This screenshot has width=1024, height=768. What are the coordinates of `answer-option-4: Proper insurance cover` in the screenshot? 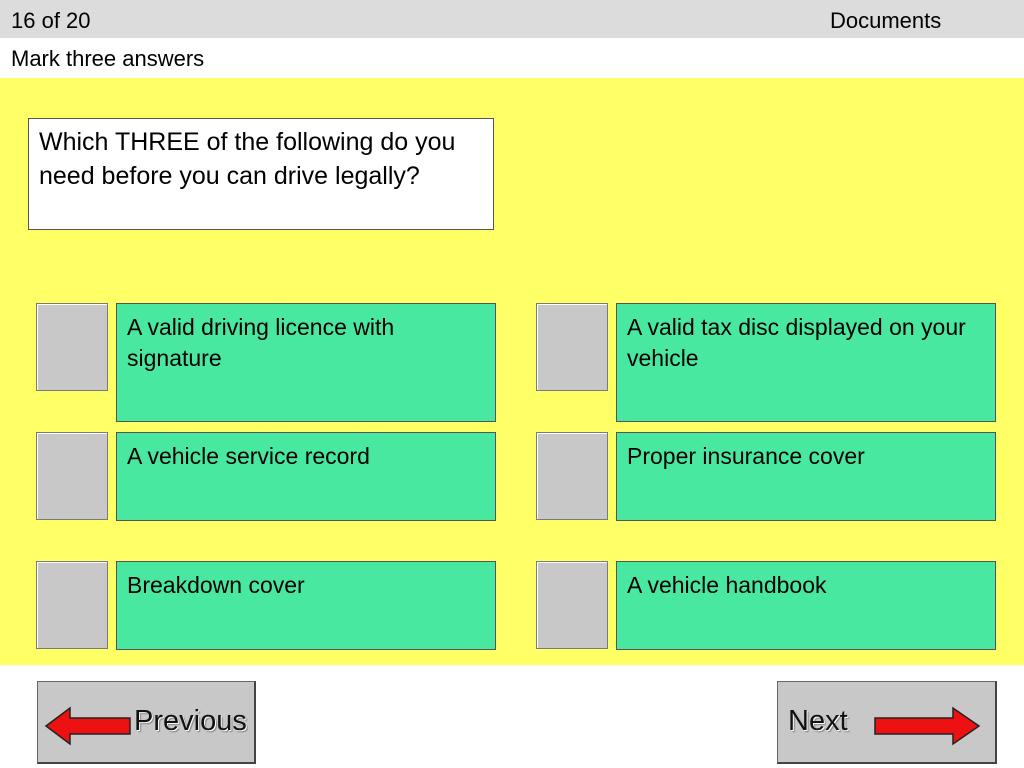 It's located at (806, 476).